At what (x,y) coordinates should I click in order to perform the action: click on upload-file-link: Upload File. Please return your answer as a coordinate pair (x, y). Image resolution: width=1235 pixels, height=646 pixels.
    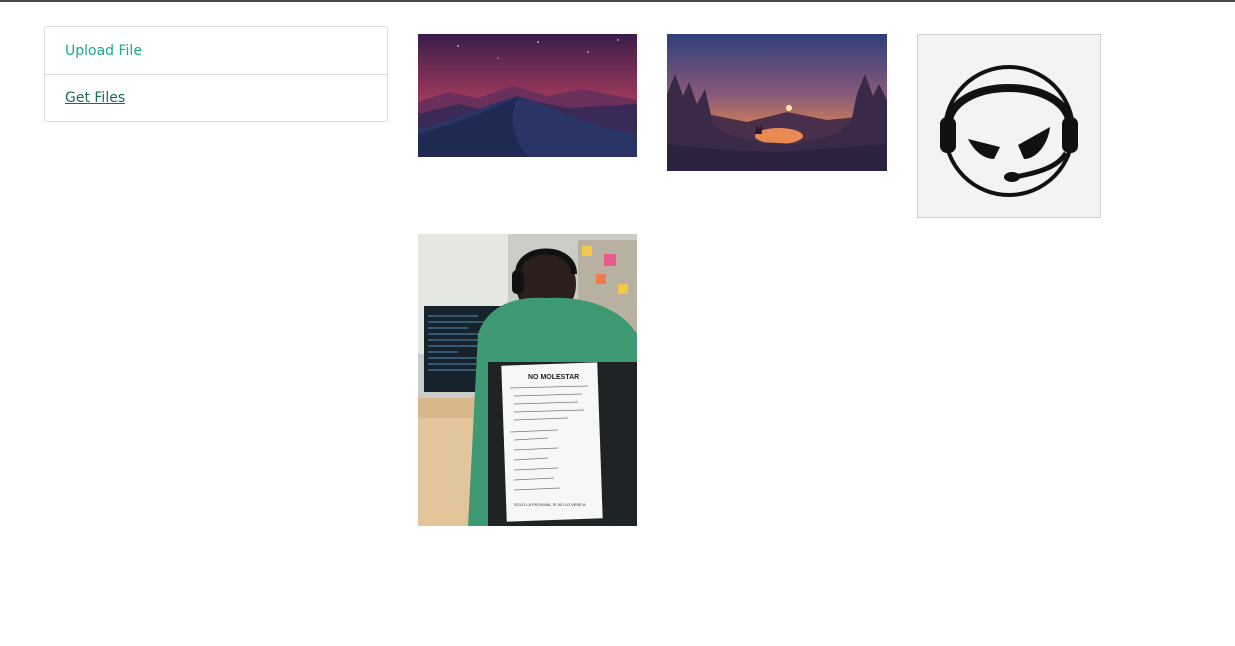
    Looking at the image, I should click on (216, 50).